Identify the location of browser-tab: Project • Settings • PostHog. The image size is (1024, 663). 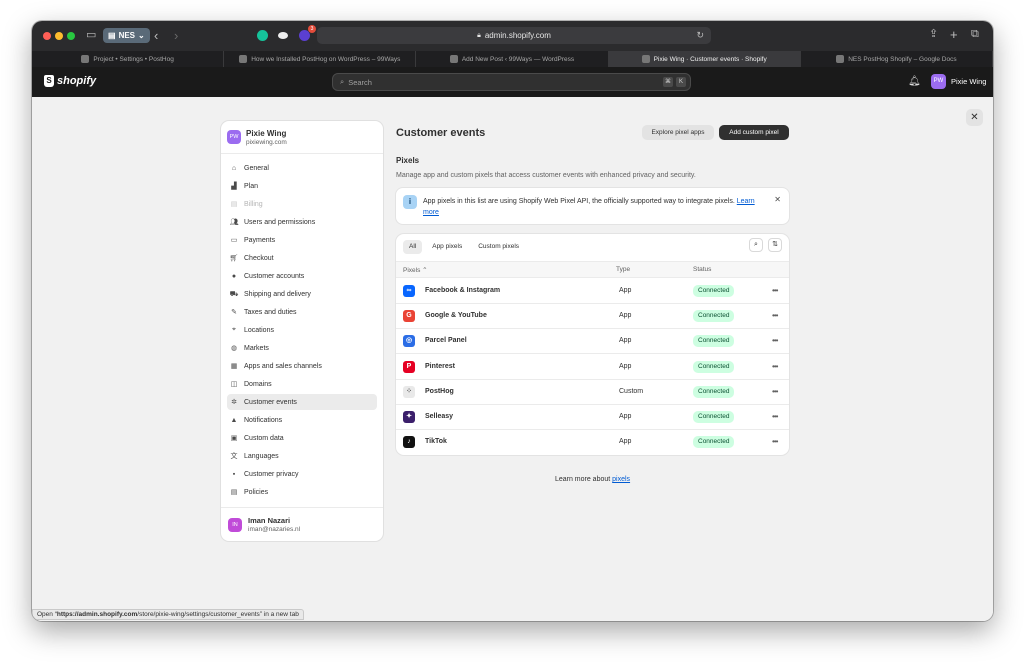
(128, 59).